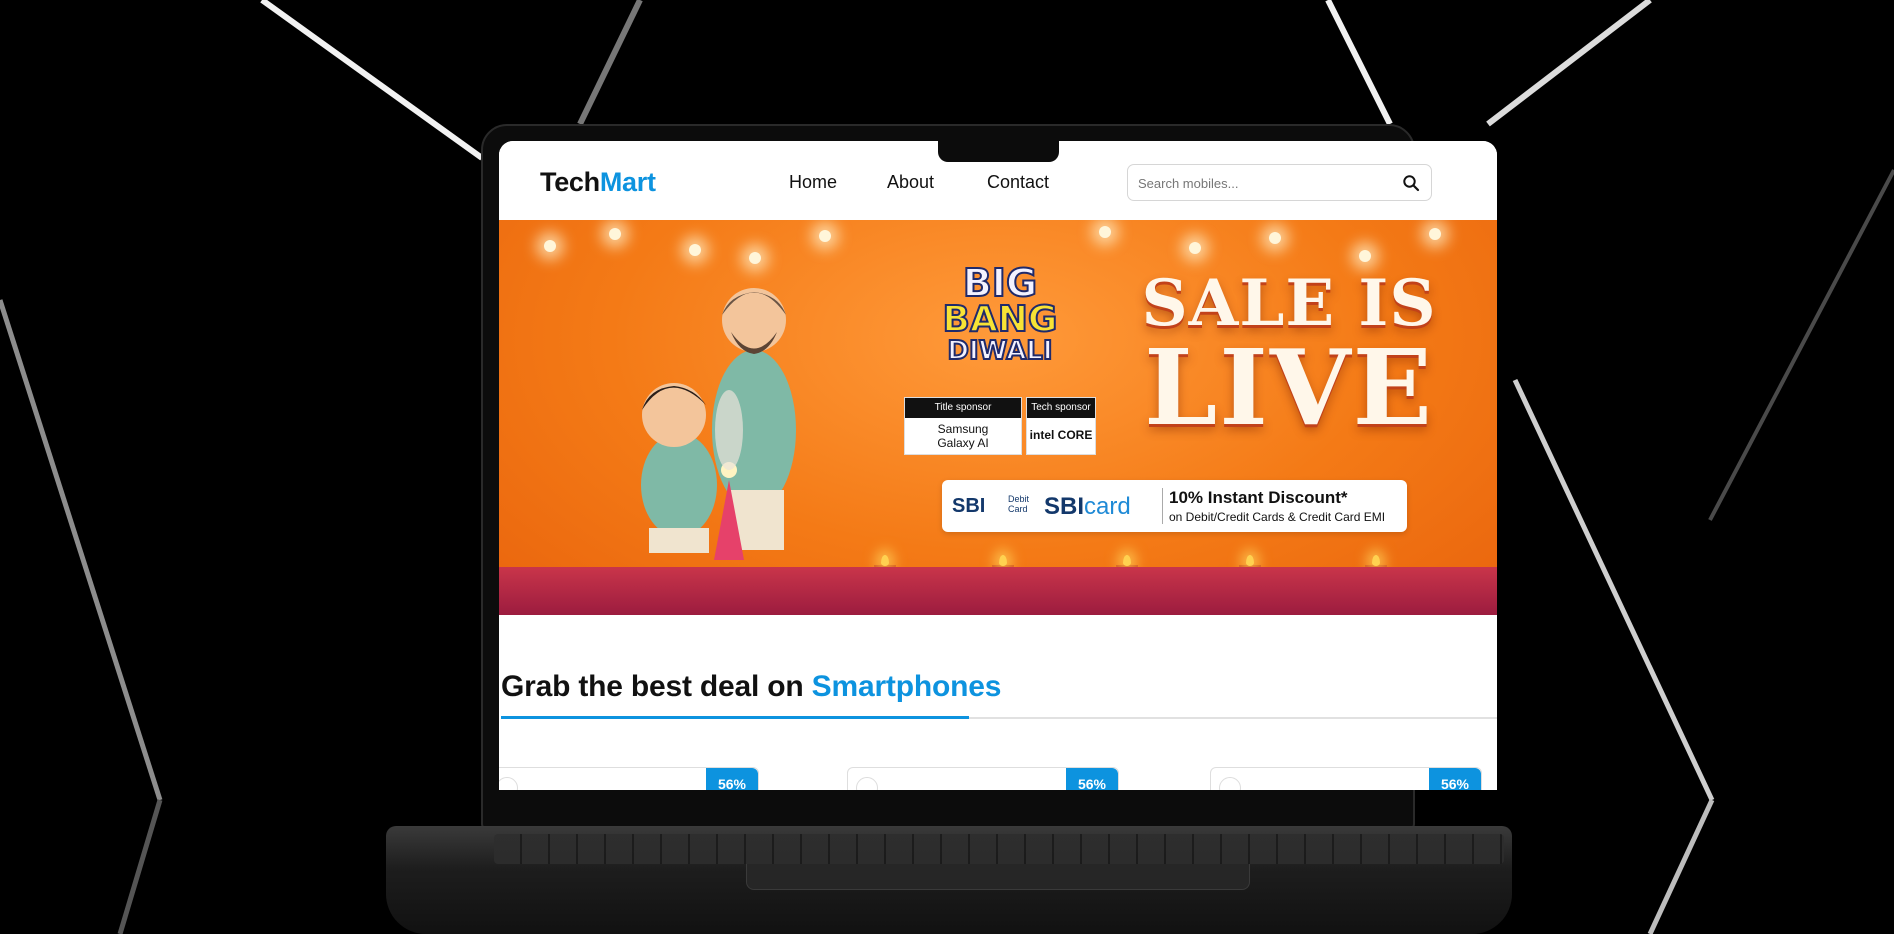  Describe the element at coordinates (999, 351) in the screenshot. I see `bang-line-3: DIWALI` at that location.